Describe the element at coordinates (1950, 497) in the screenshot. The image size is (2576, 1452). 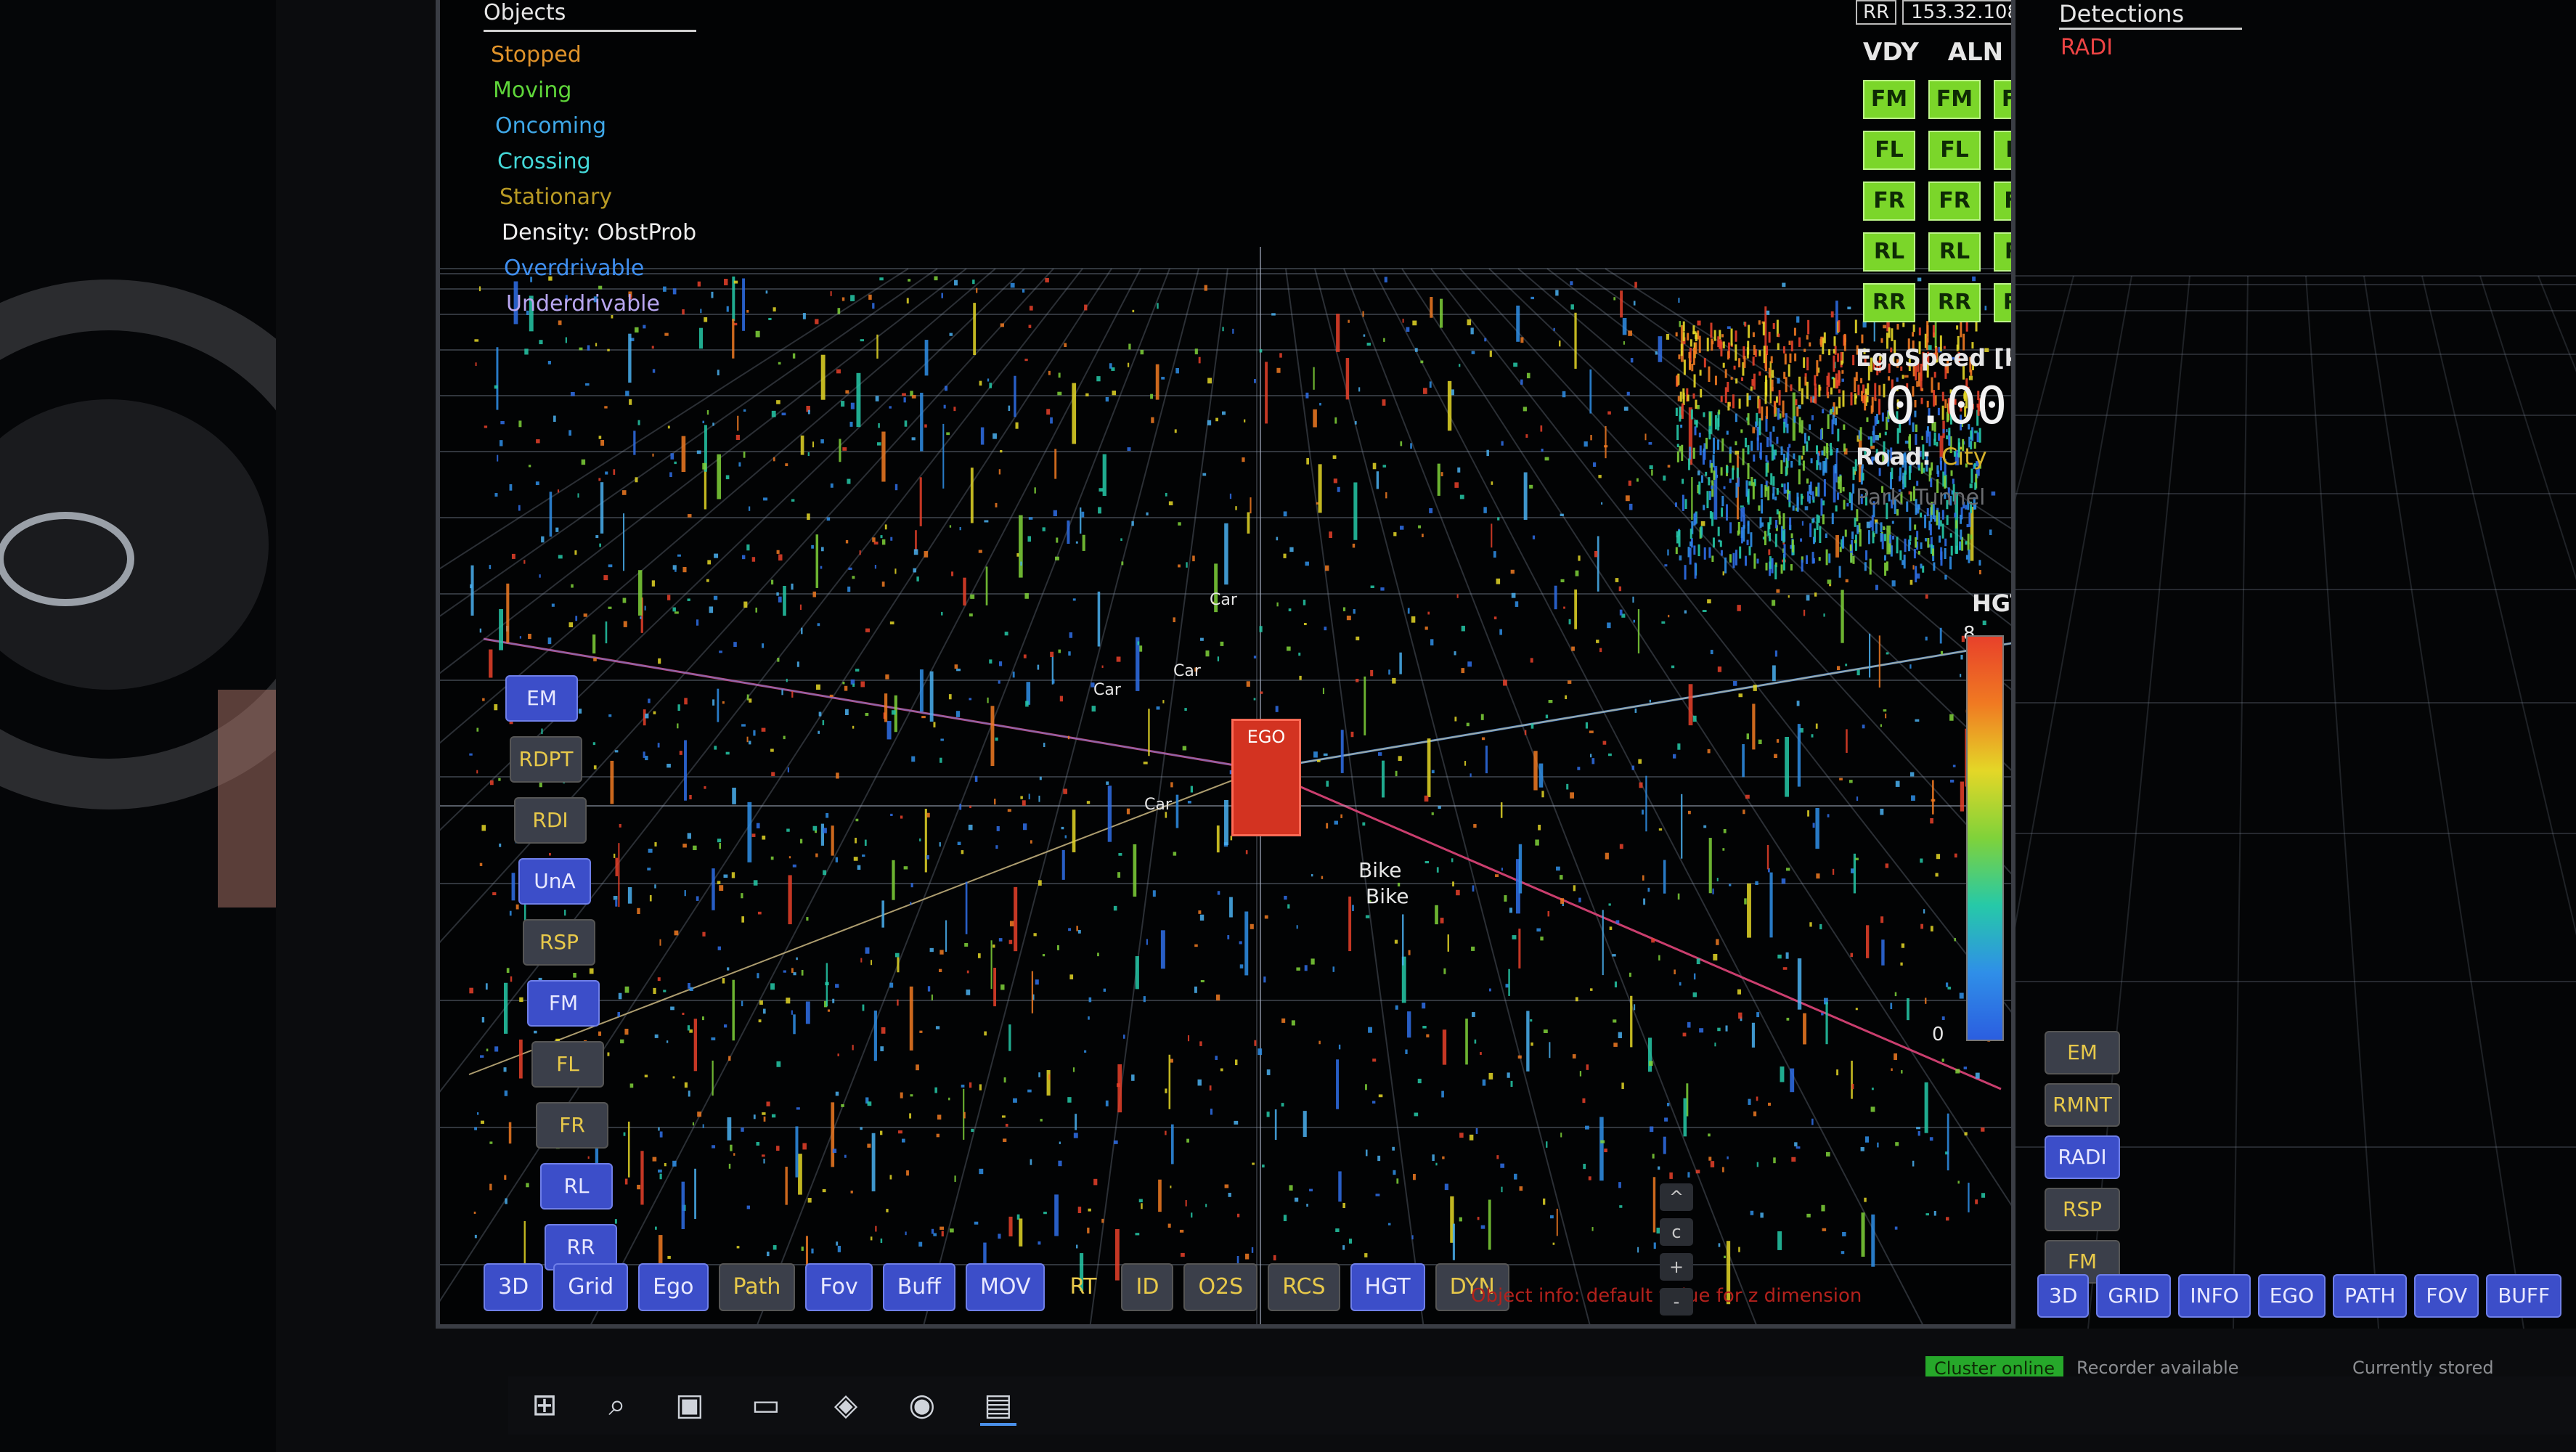
I see `park-value: Tunnel` at that location.